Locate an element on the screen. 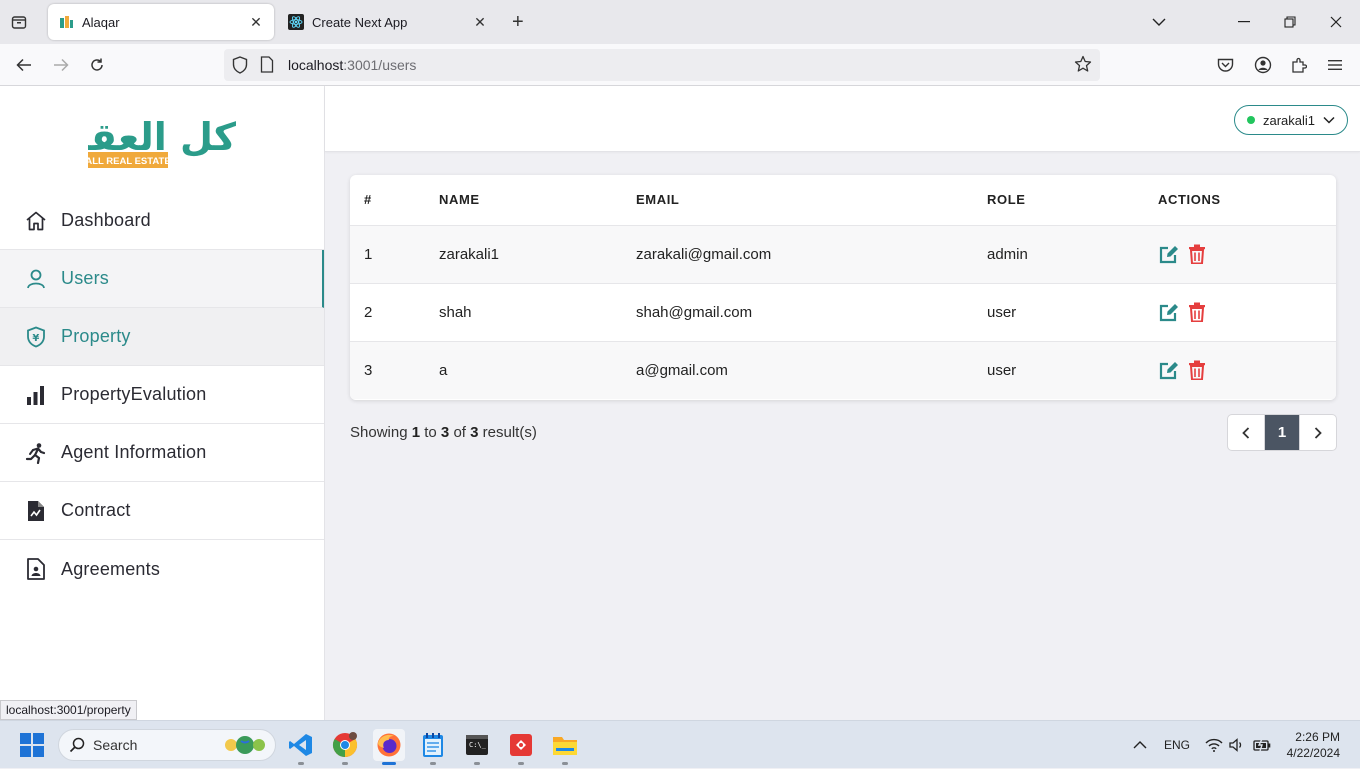  cell-role: user is located at coordinates (1072, 312).